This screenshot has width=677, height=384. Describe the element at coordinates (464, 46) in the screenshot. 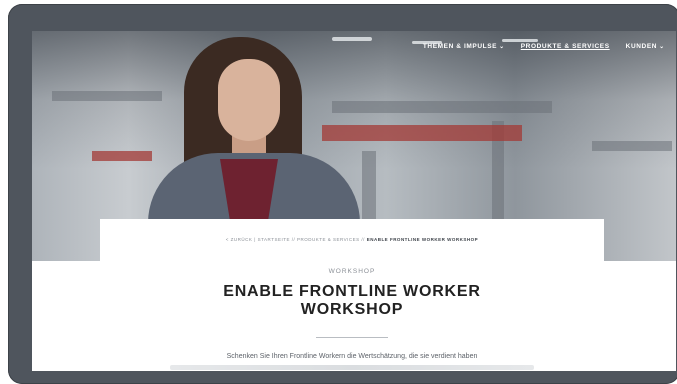

I see `nav-item-themen: THEMEN & IMPULSE ⌄` at that location.